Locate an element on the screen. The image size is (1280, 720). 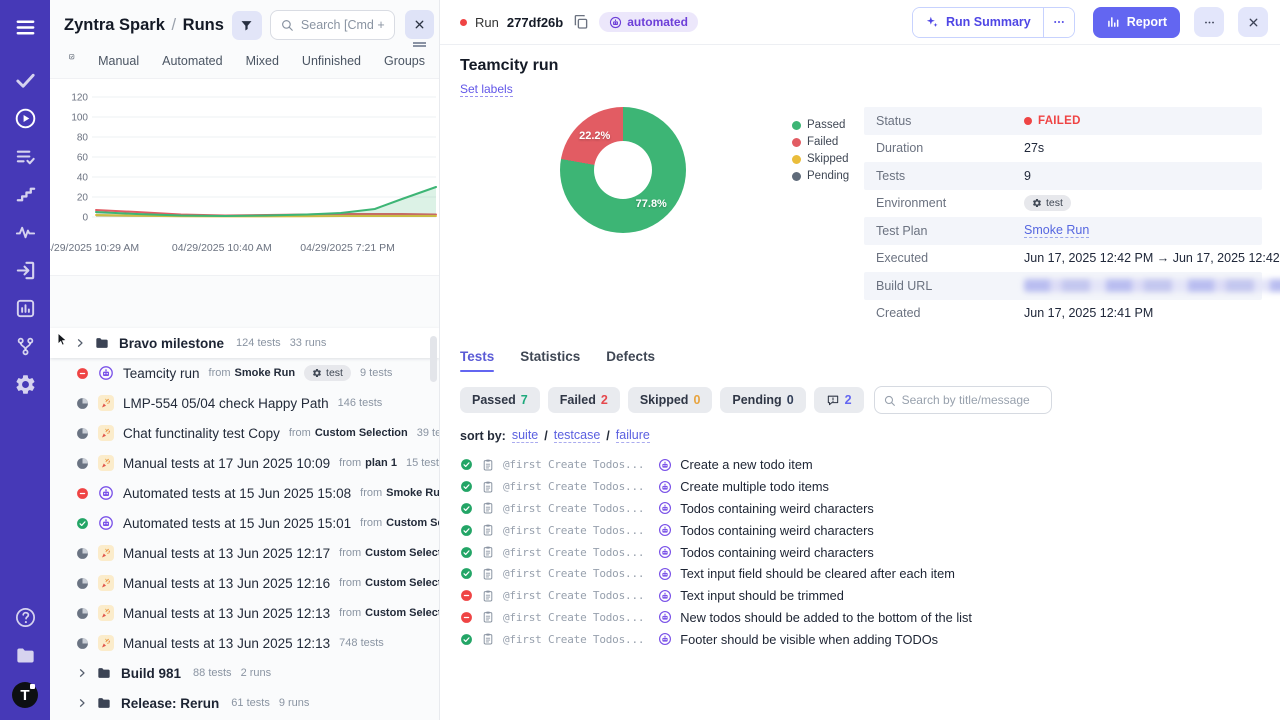
select-all-icon is located at coordinates (71, 61).